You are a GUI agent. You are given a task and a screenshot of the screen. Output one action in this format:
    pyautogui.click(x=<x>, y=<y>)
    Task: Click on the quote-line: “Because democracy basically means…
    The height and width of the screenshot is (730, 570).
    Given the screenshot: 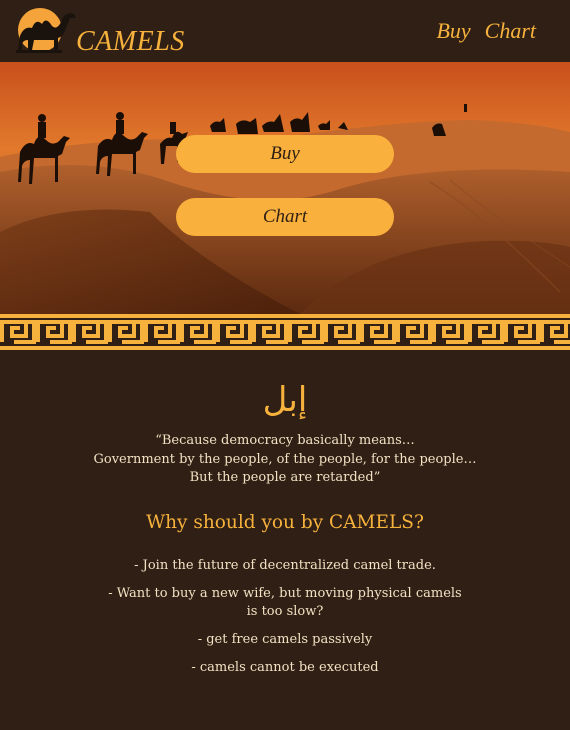 What is the action you would take?
    pyautogui.click(x=285, y=440)
    